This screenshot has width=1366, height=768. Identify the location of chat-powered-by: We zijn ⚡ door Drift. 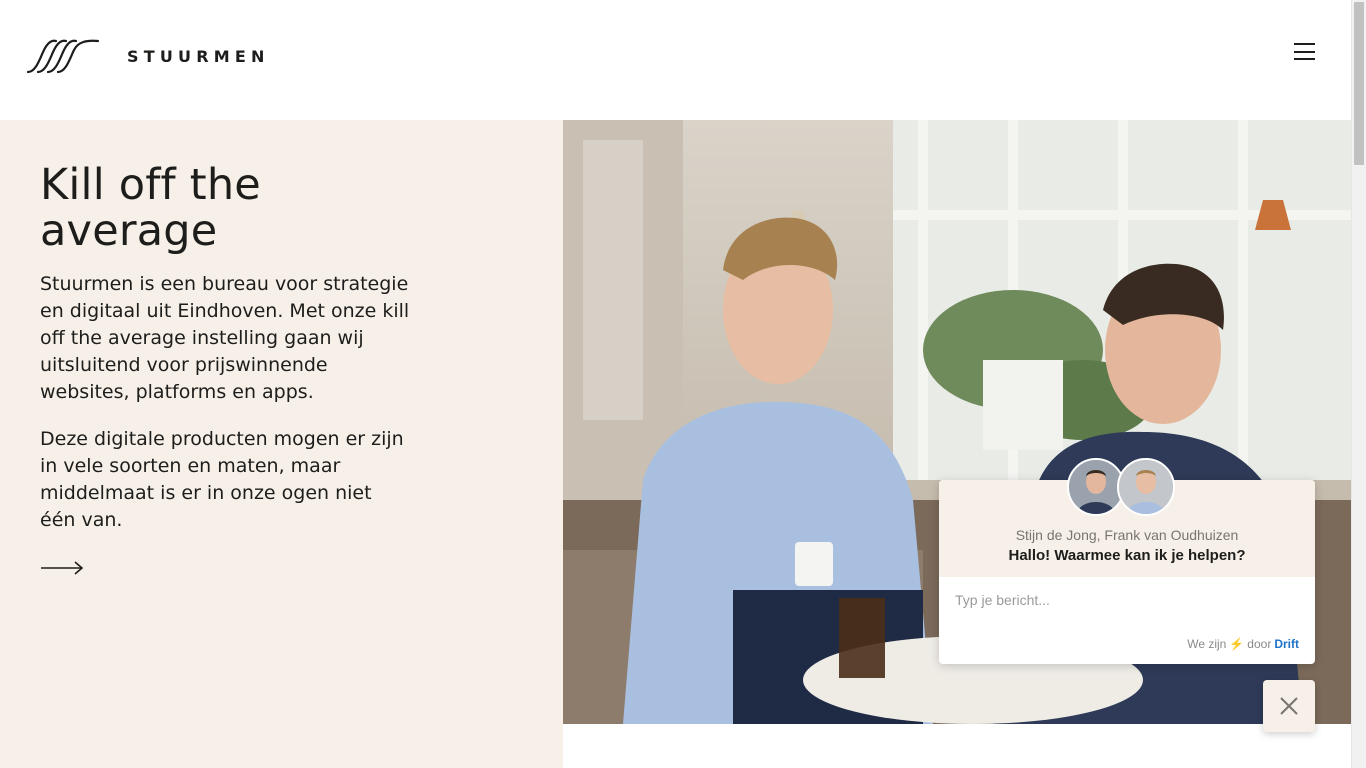
(1243, 644).